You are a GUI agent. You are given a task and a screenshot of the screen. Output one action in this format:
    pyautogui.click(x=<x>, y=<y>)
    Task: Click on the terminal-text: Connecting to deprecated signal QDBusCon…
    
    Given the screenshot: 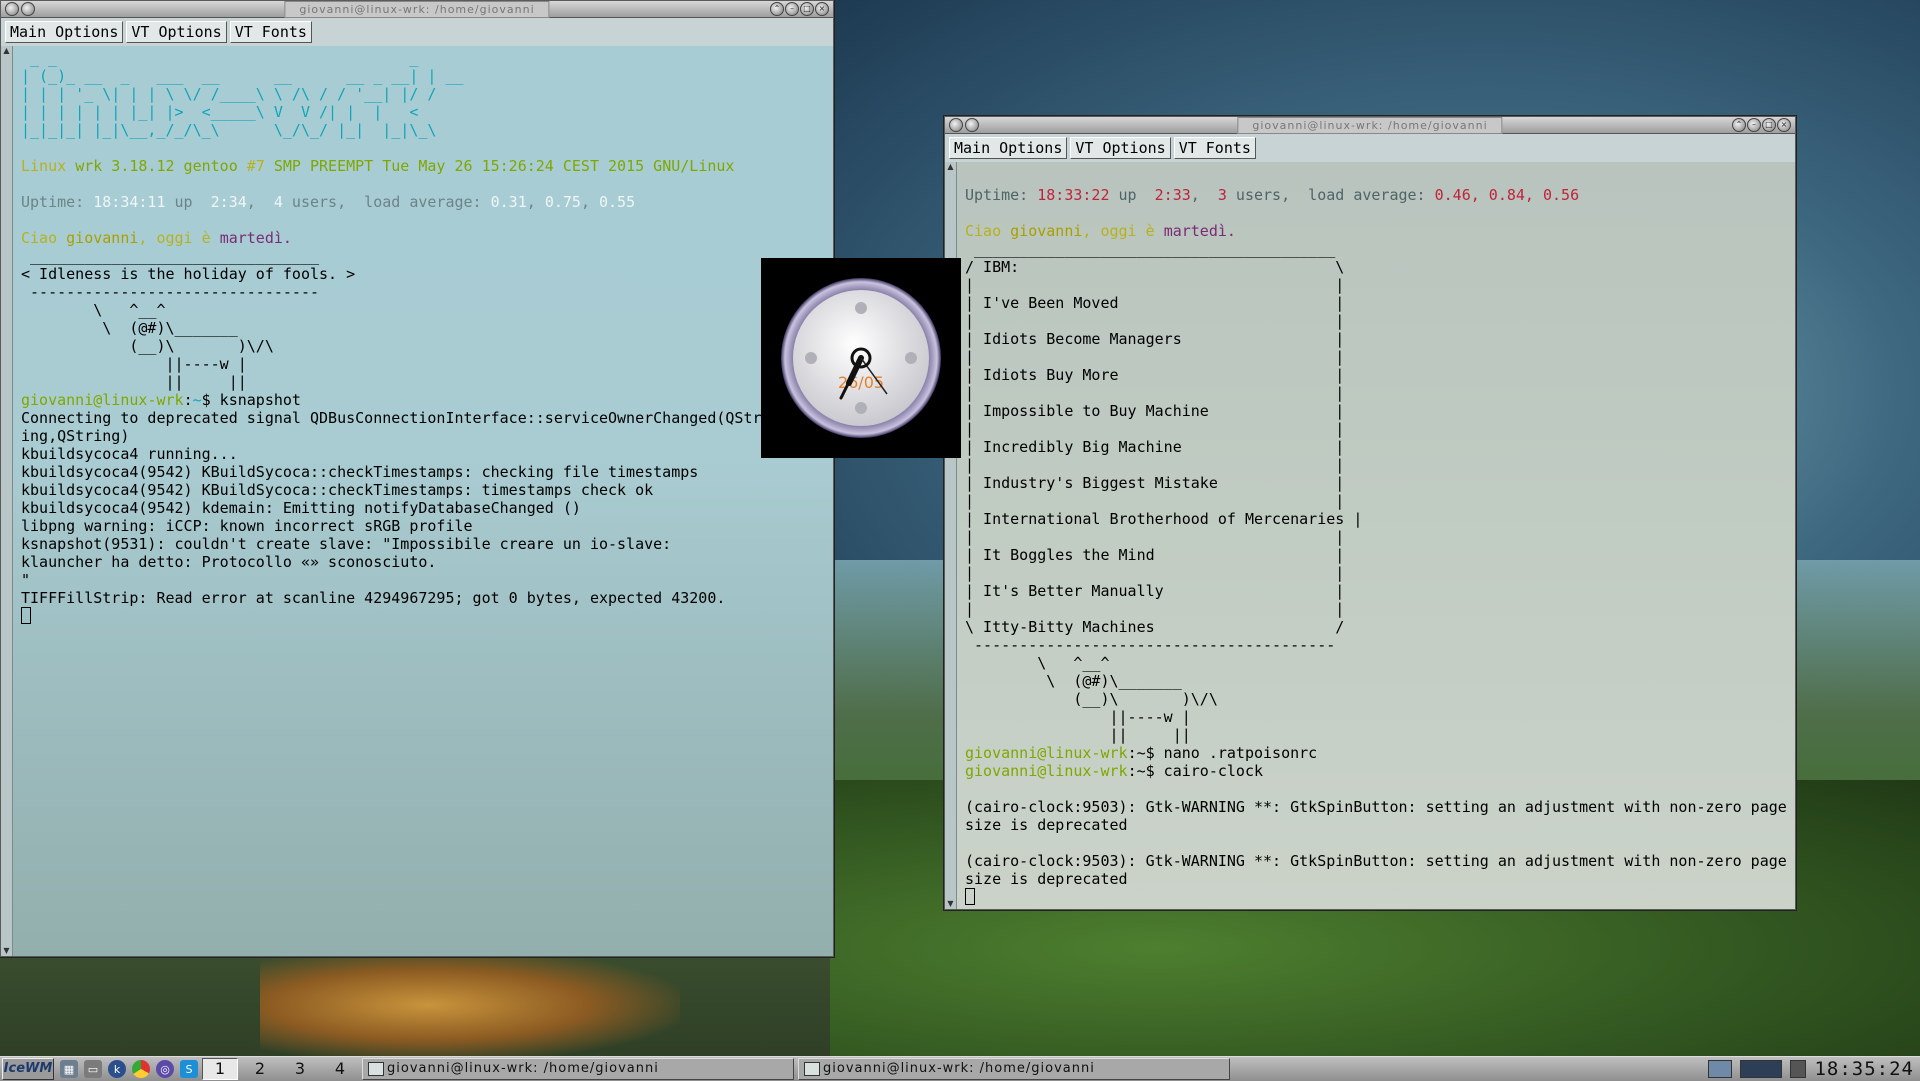 What is the action you would take?
    pyautogui.click(x=391, y=418)
    